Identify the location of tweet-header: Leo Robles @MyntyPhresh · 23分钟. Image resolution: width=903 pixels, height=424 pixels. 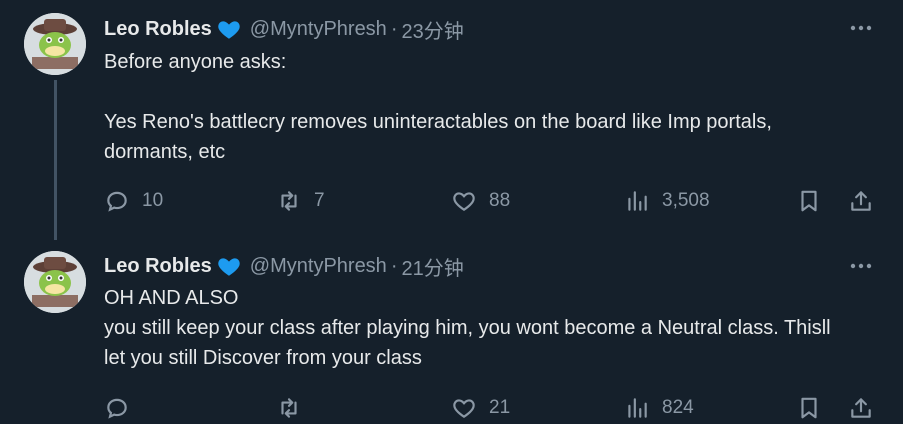
(284, 29).